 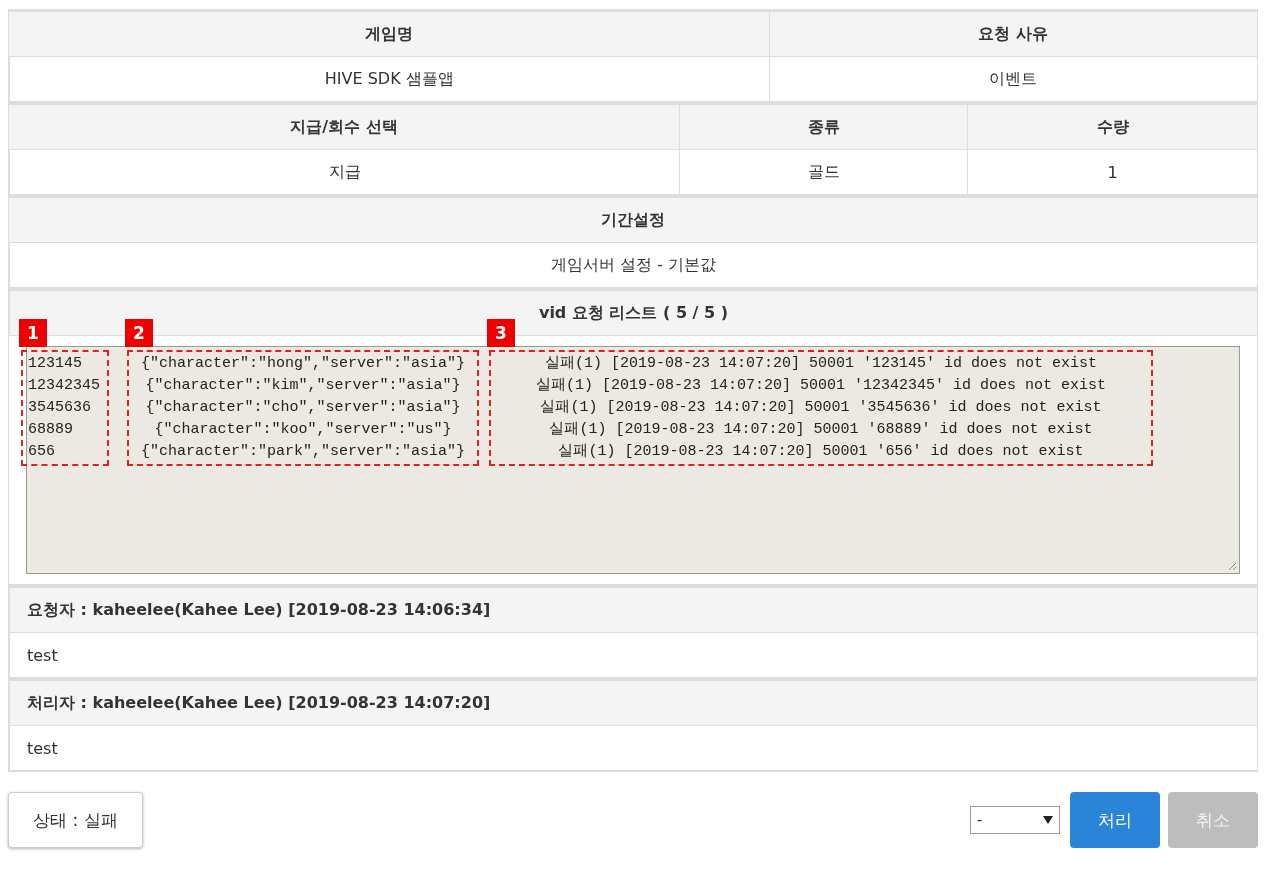 I want to click on column-header: 게임명, so click(x=389, y=34).